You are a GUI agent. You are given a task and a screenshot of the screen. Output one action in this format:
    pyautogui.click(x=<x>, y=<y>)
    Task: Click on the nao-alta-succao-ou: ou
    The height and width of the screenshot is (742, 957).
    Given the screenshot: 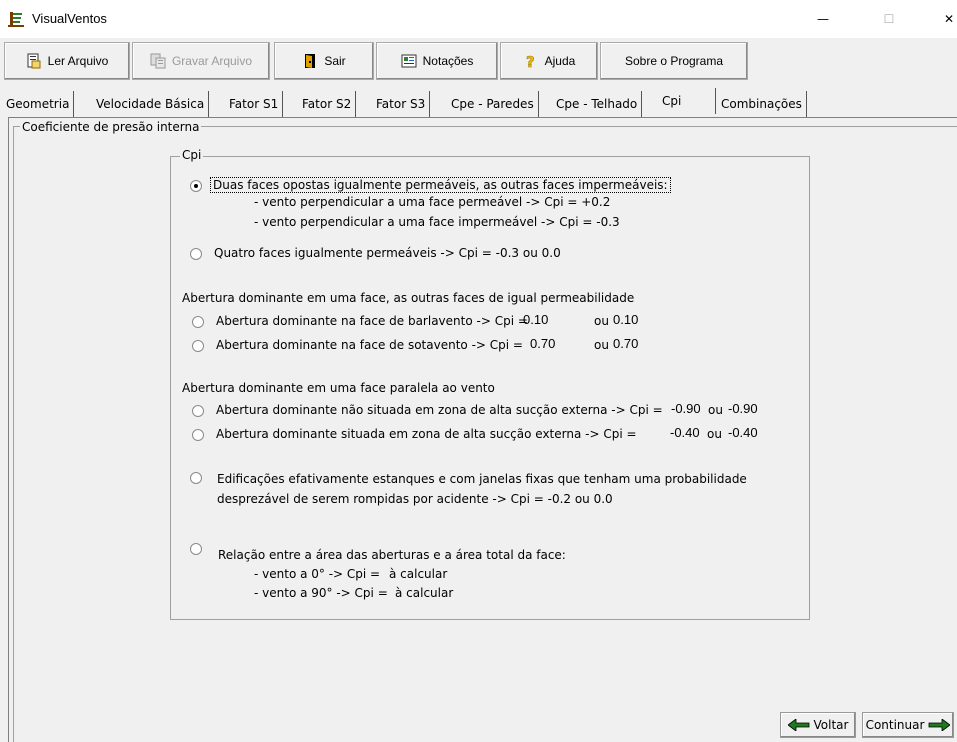 What is the action you would take?
    pyautogui.click(x=715, y=410)
    